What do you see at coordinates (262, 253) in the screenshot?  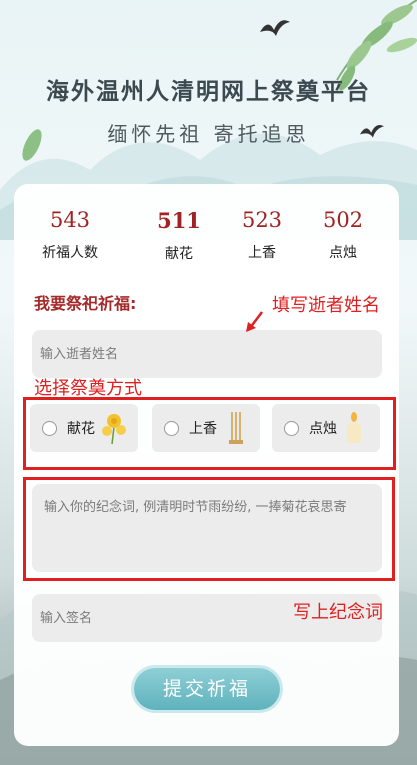 I see `stat-label: 上香` at bounding box center [262, 253].